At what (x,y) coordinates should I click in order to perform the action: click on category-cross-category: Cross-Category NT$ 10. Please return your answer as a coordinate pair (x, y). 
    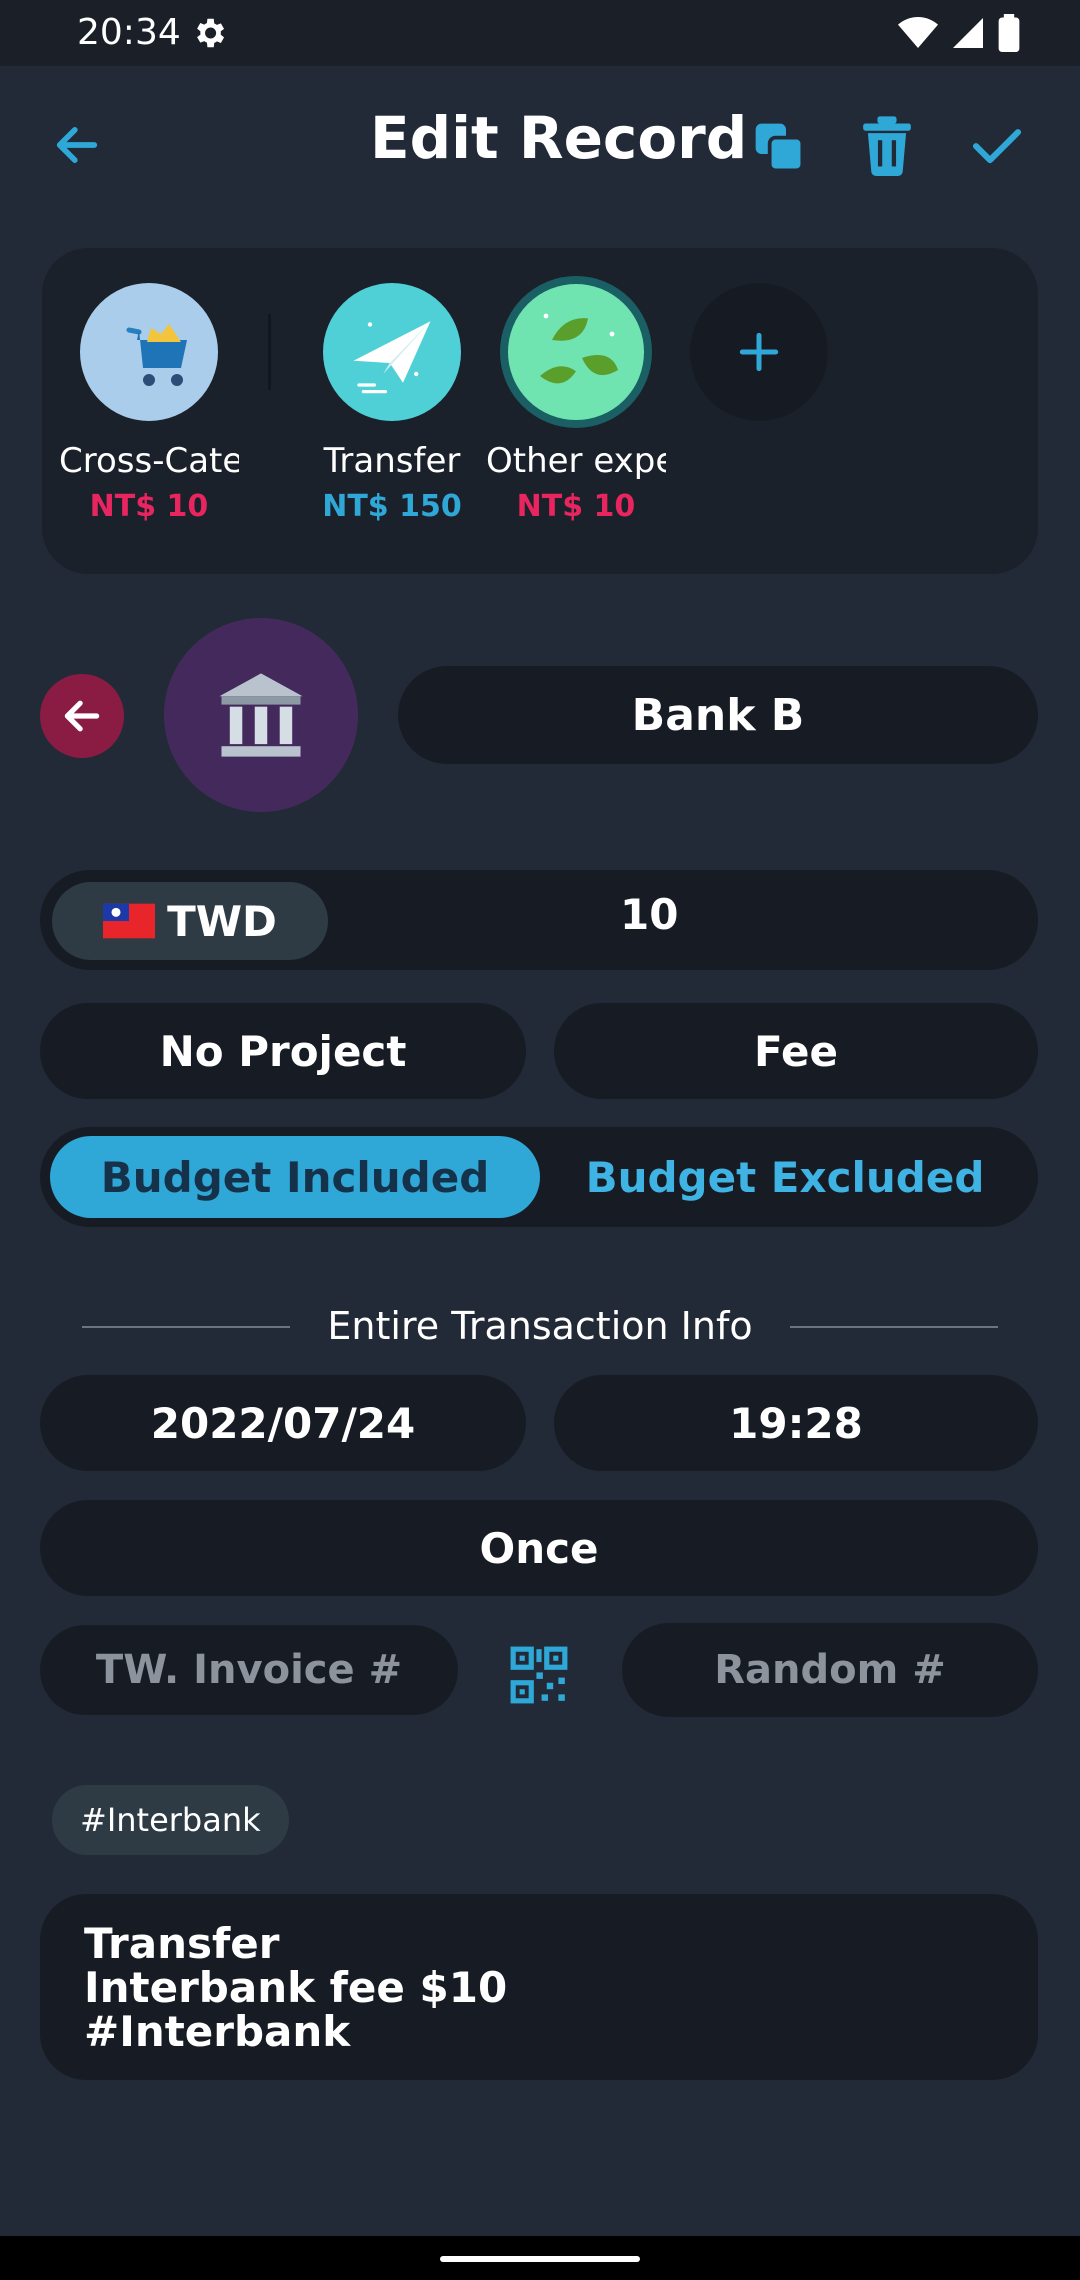
    Looking at the image, I should click on (149, 403).